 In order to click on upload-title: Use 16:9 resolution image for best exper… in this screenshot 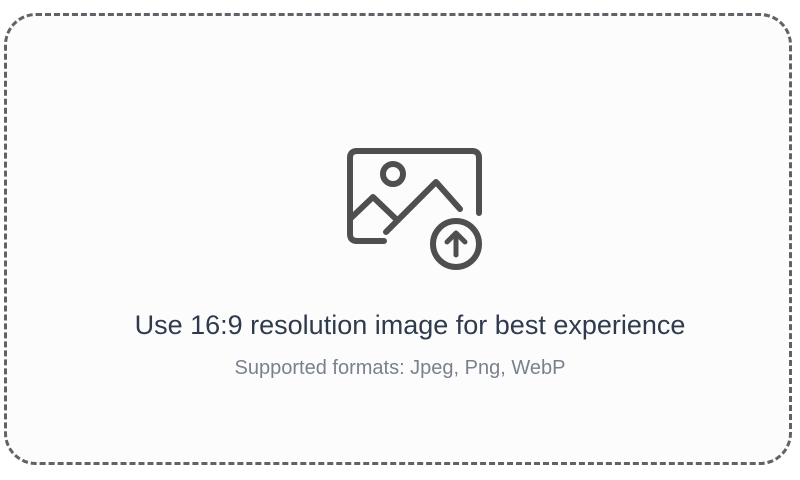, I will do `click(410, 325)`.